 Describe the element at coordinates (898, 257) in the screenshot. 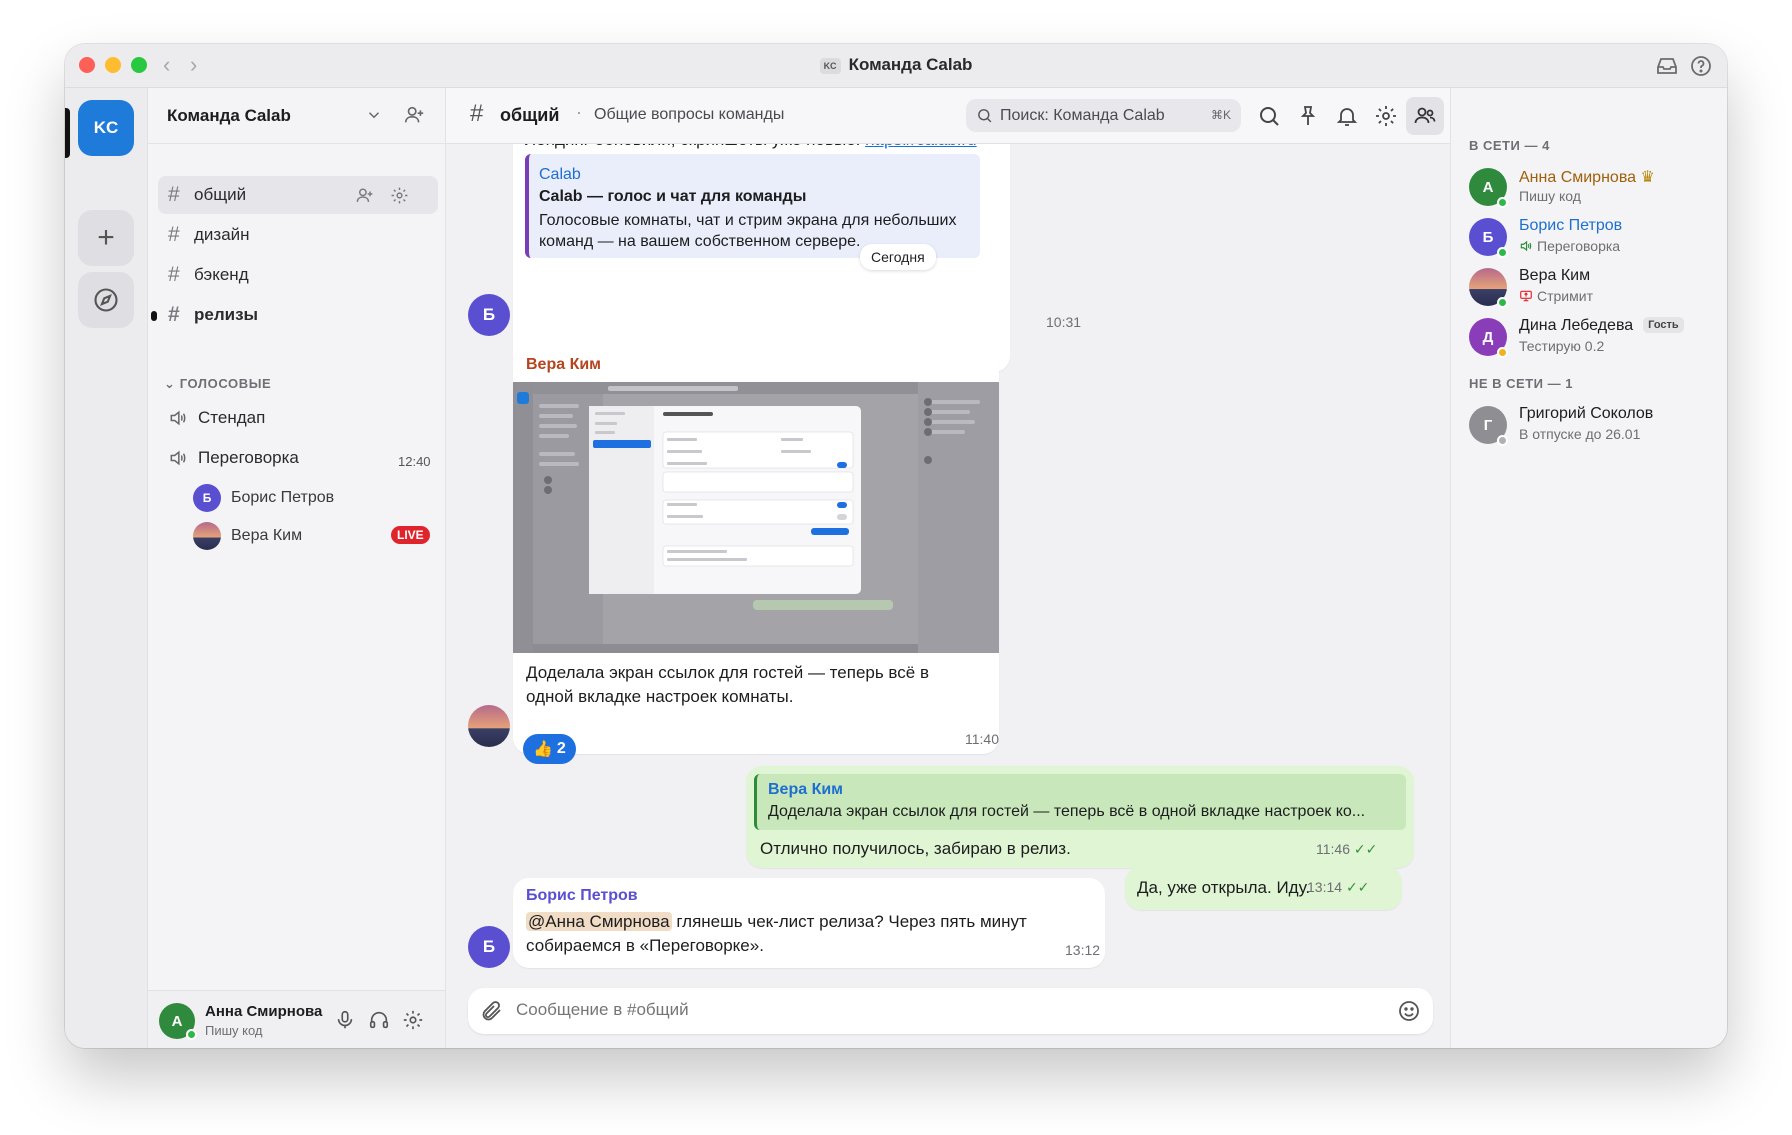

I see `date-separator-chip: Сегодня` at that location.